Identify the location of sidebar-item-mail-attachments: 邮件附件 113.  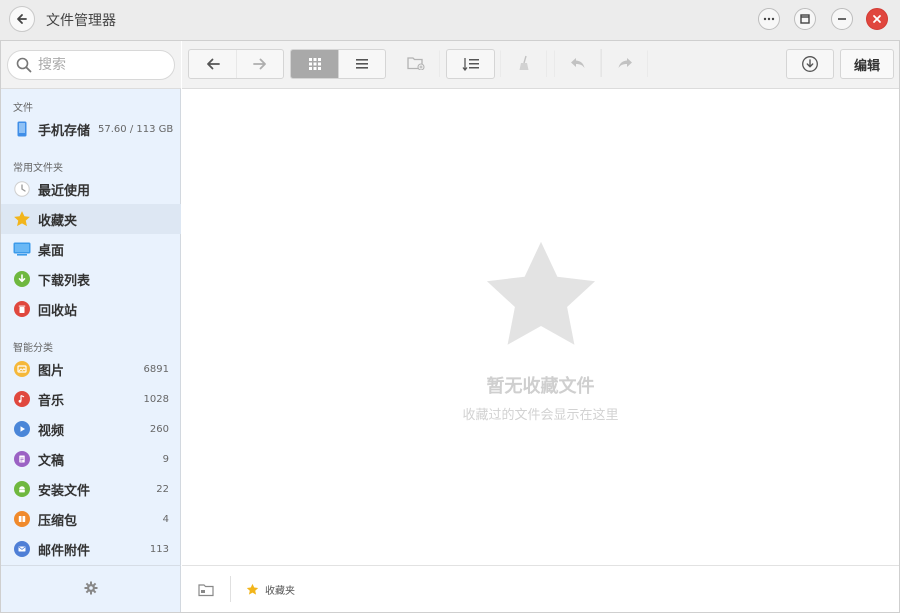
(91, 549).